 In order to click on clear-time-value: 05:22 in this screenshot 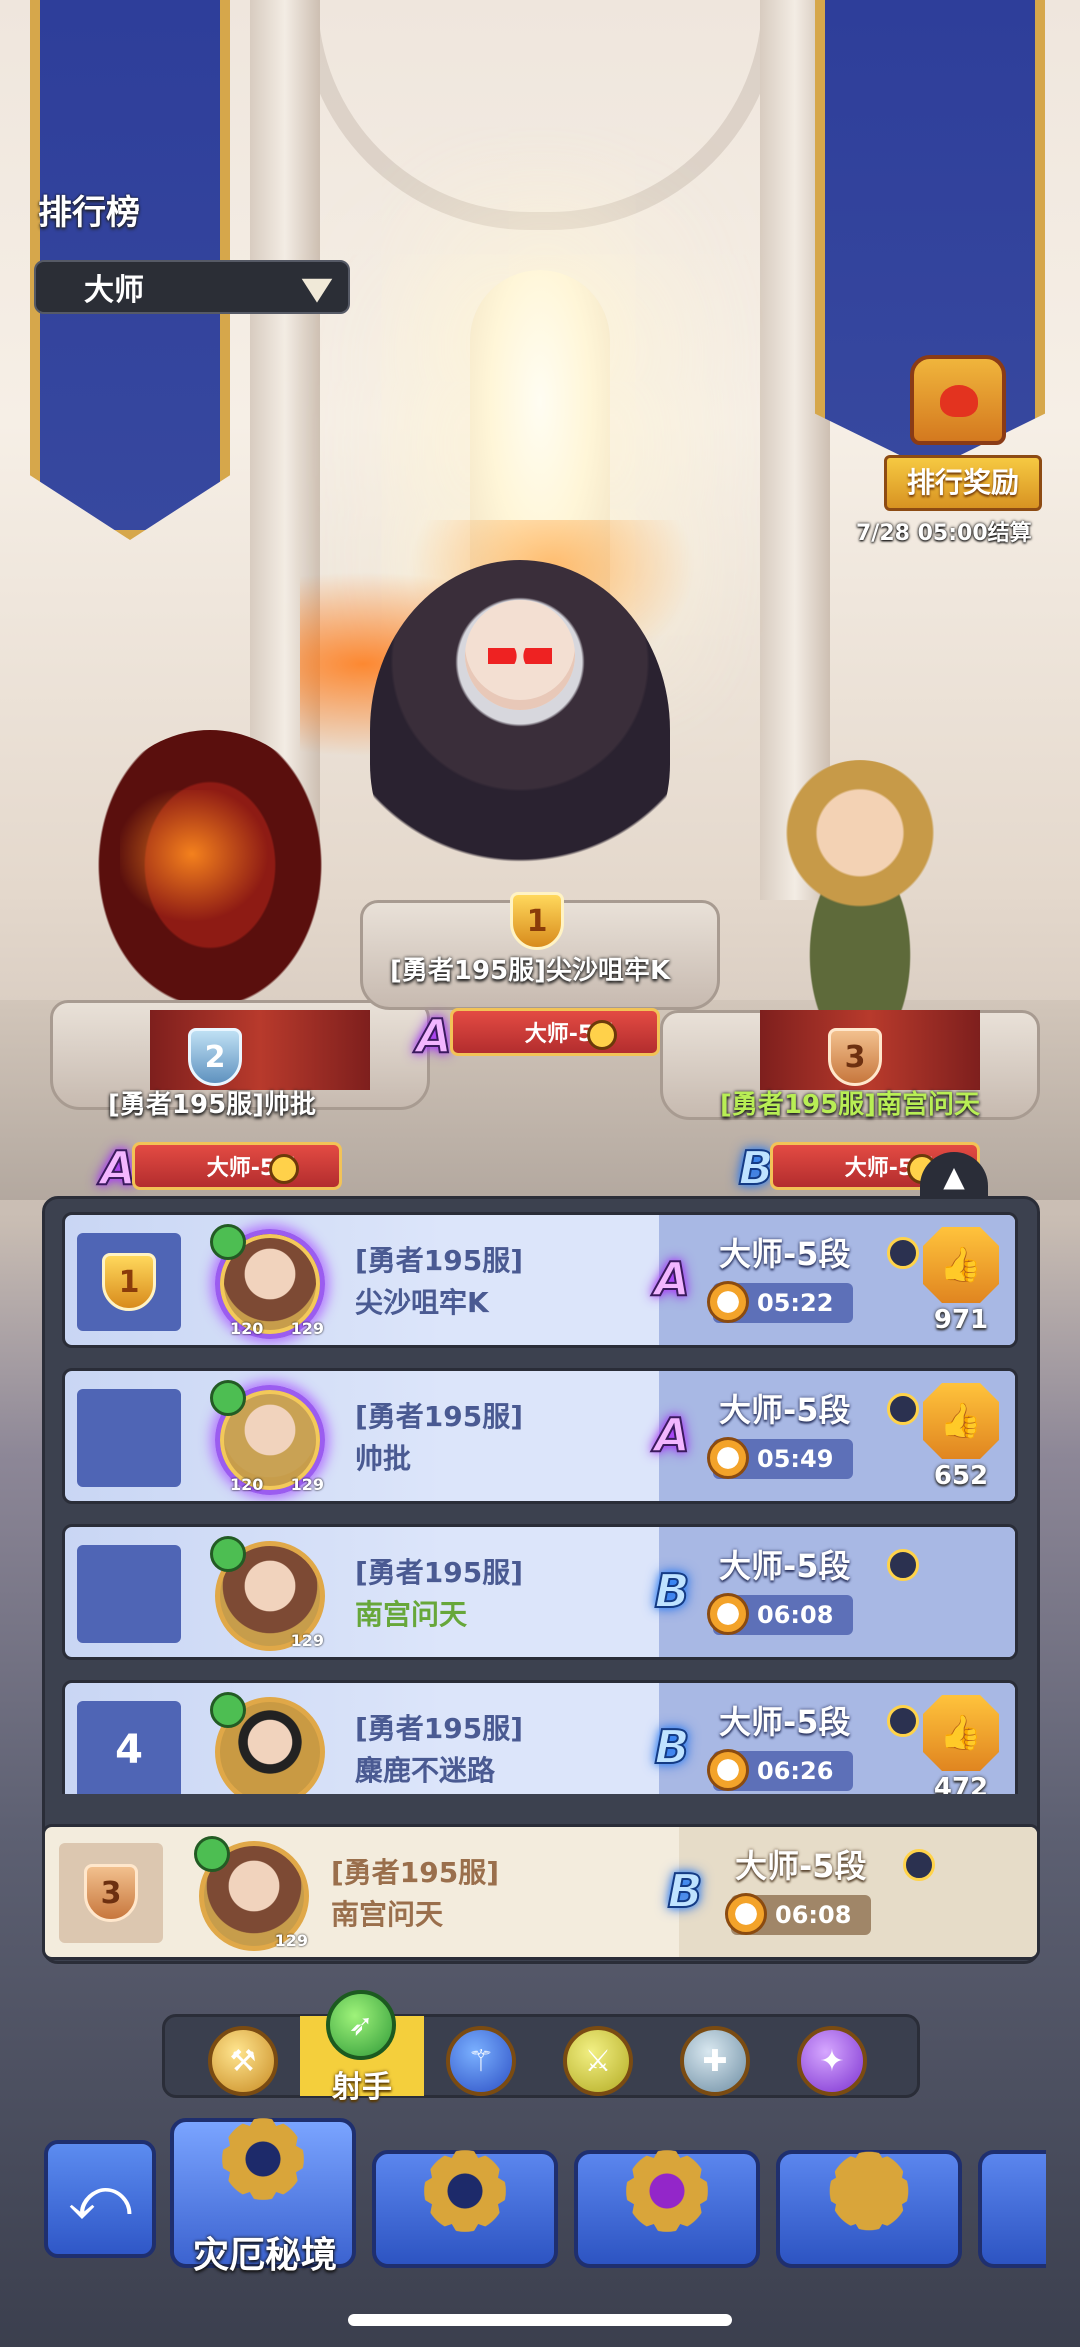, I will do `click(795, 1303)`.